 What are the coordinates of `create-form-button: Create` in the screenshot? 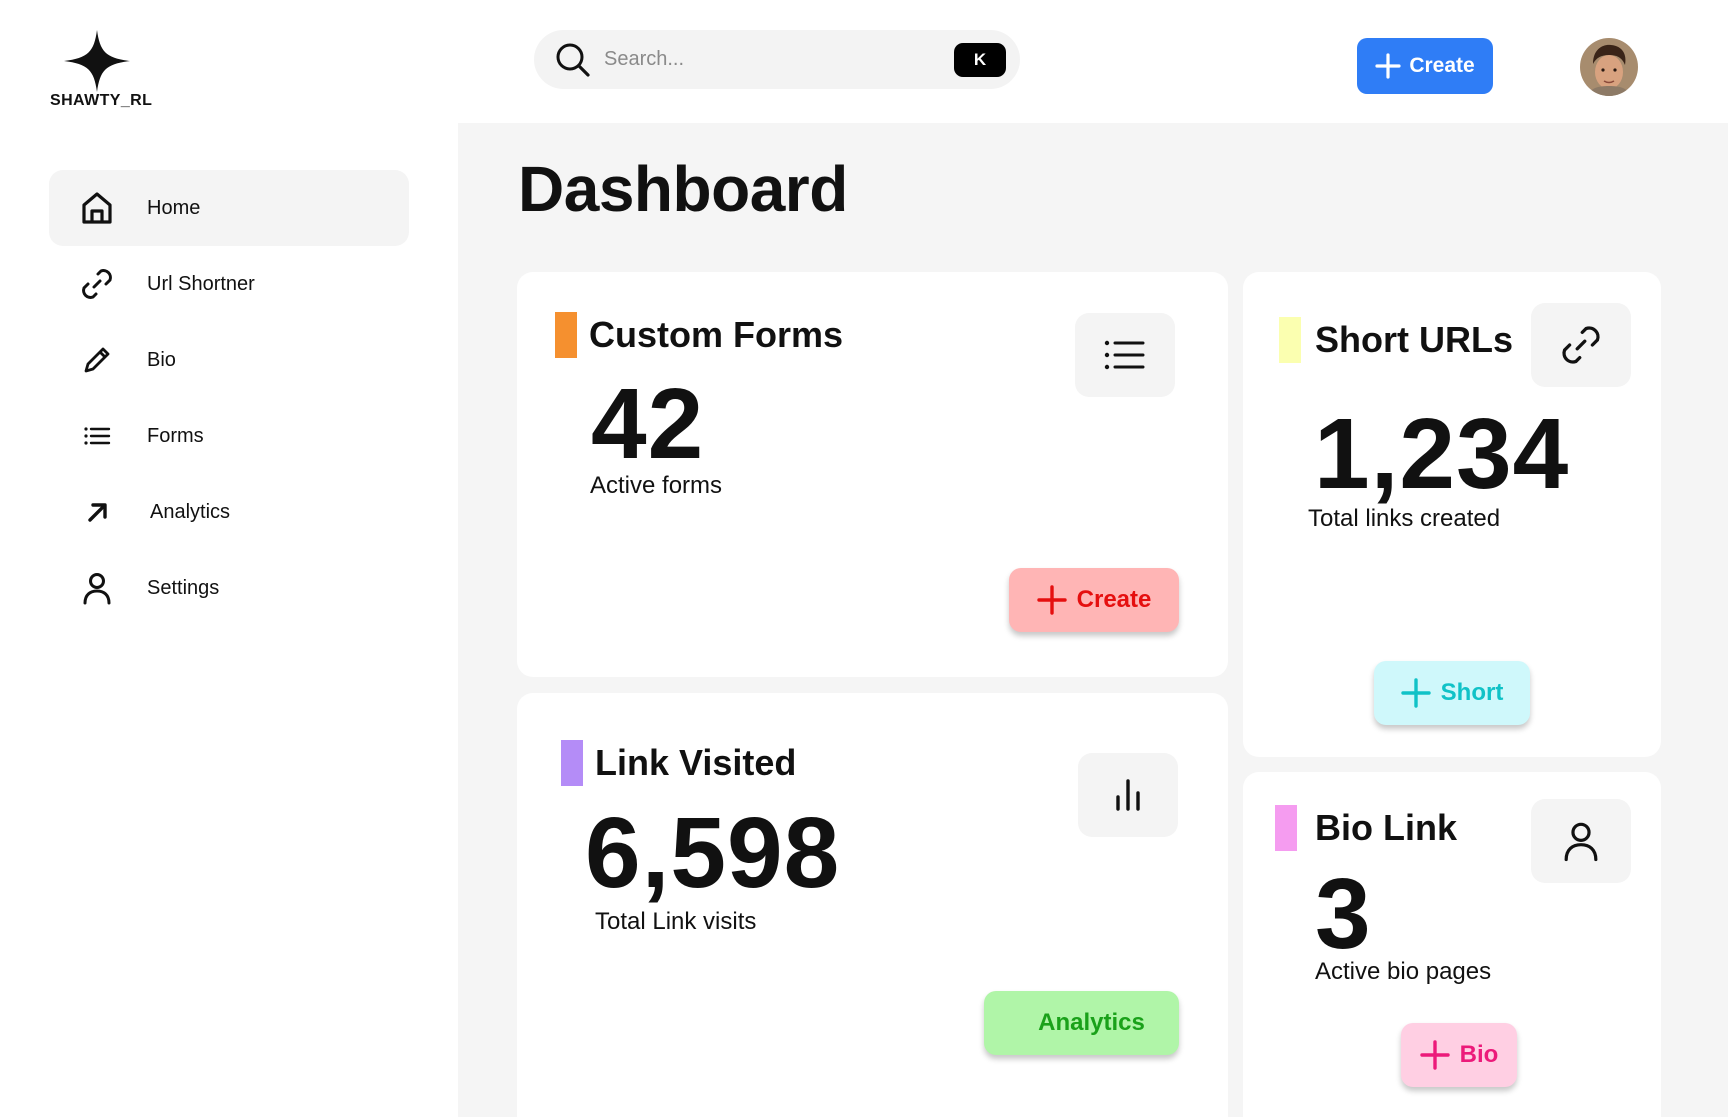 It's located at (1094, 600).